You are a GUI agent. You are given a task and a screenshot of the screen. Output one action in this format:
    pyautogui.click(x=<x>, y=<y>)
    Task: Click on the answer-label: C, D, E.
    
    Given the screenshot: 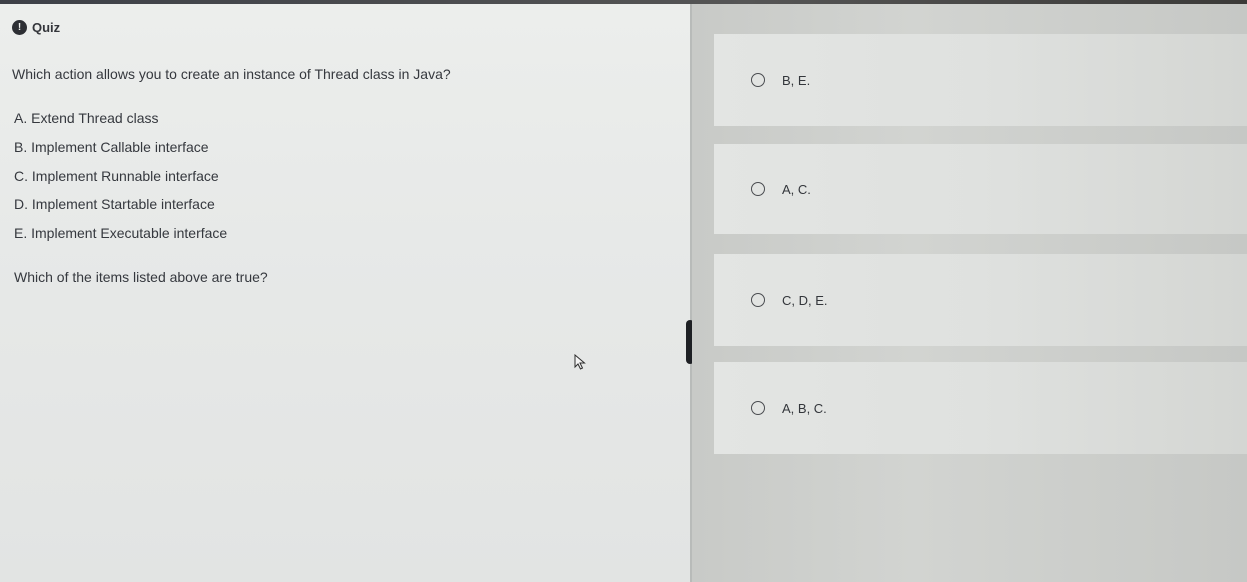 What is the action you would take?
    pyautogui.click(x=805, y=300)
    